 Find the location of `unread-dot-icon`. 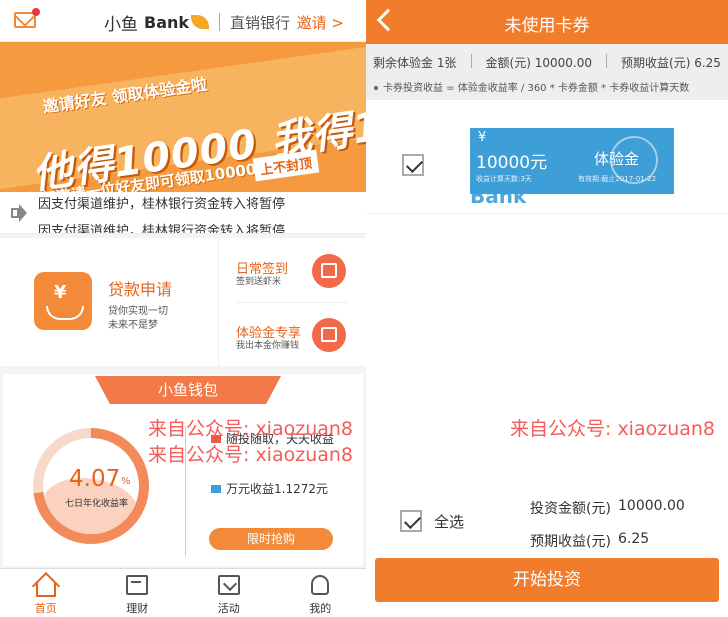

unread-dot-icon is located at coordinates (36, 12).